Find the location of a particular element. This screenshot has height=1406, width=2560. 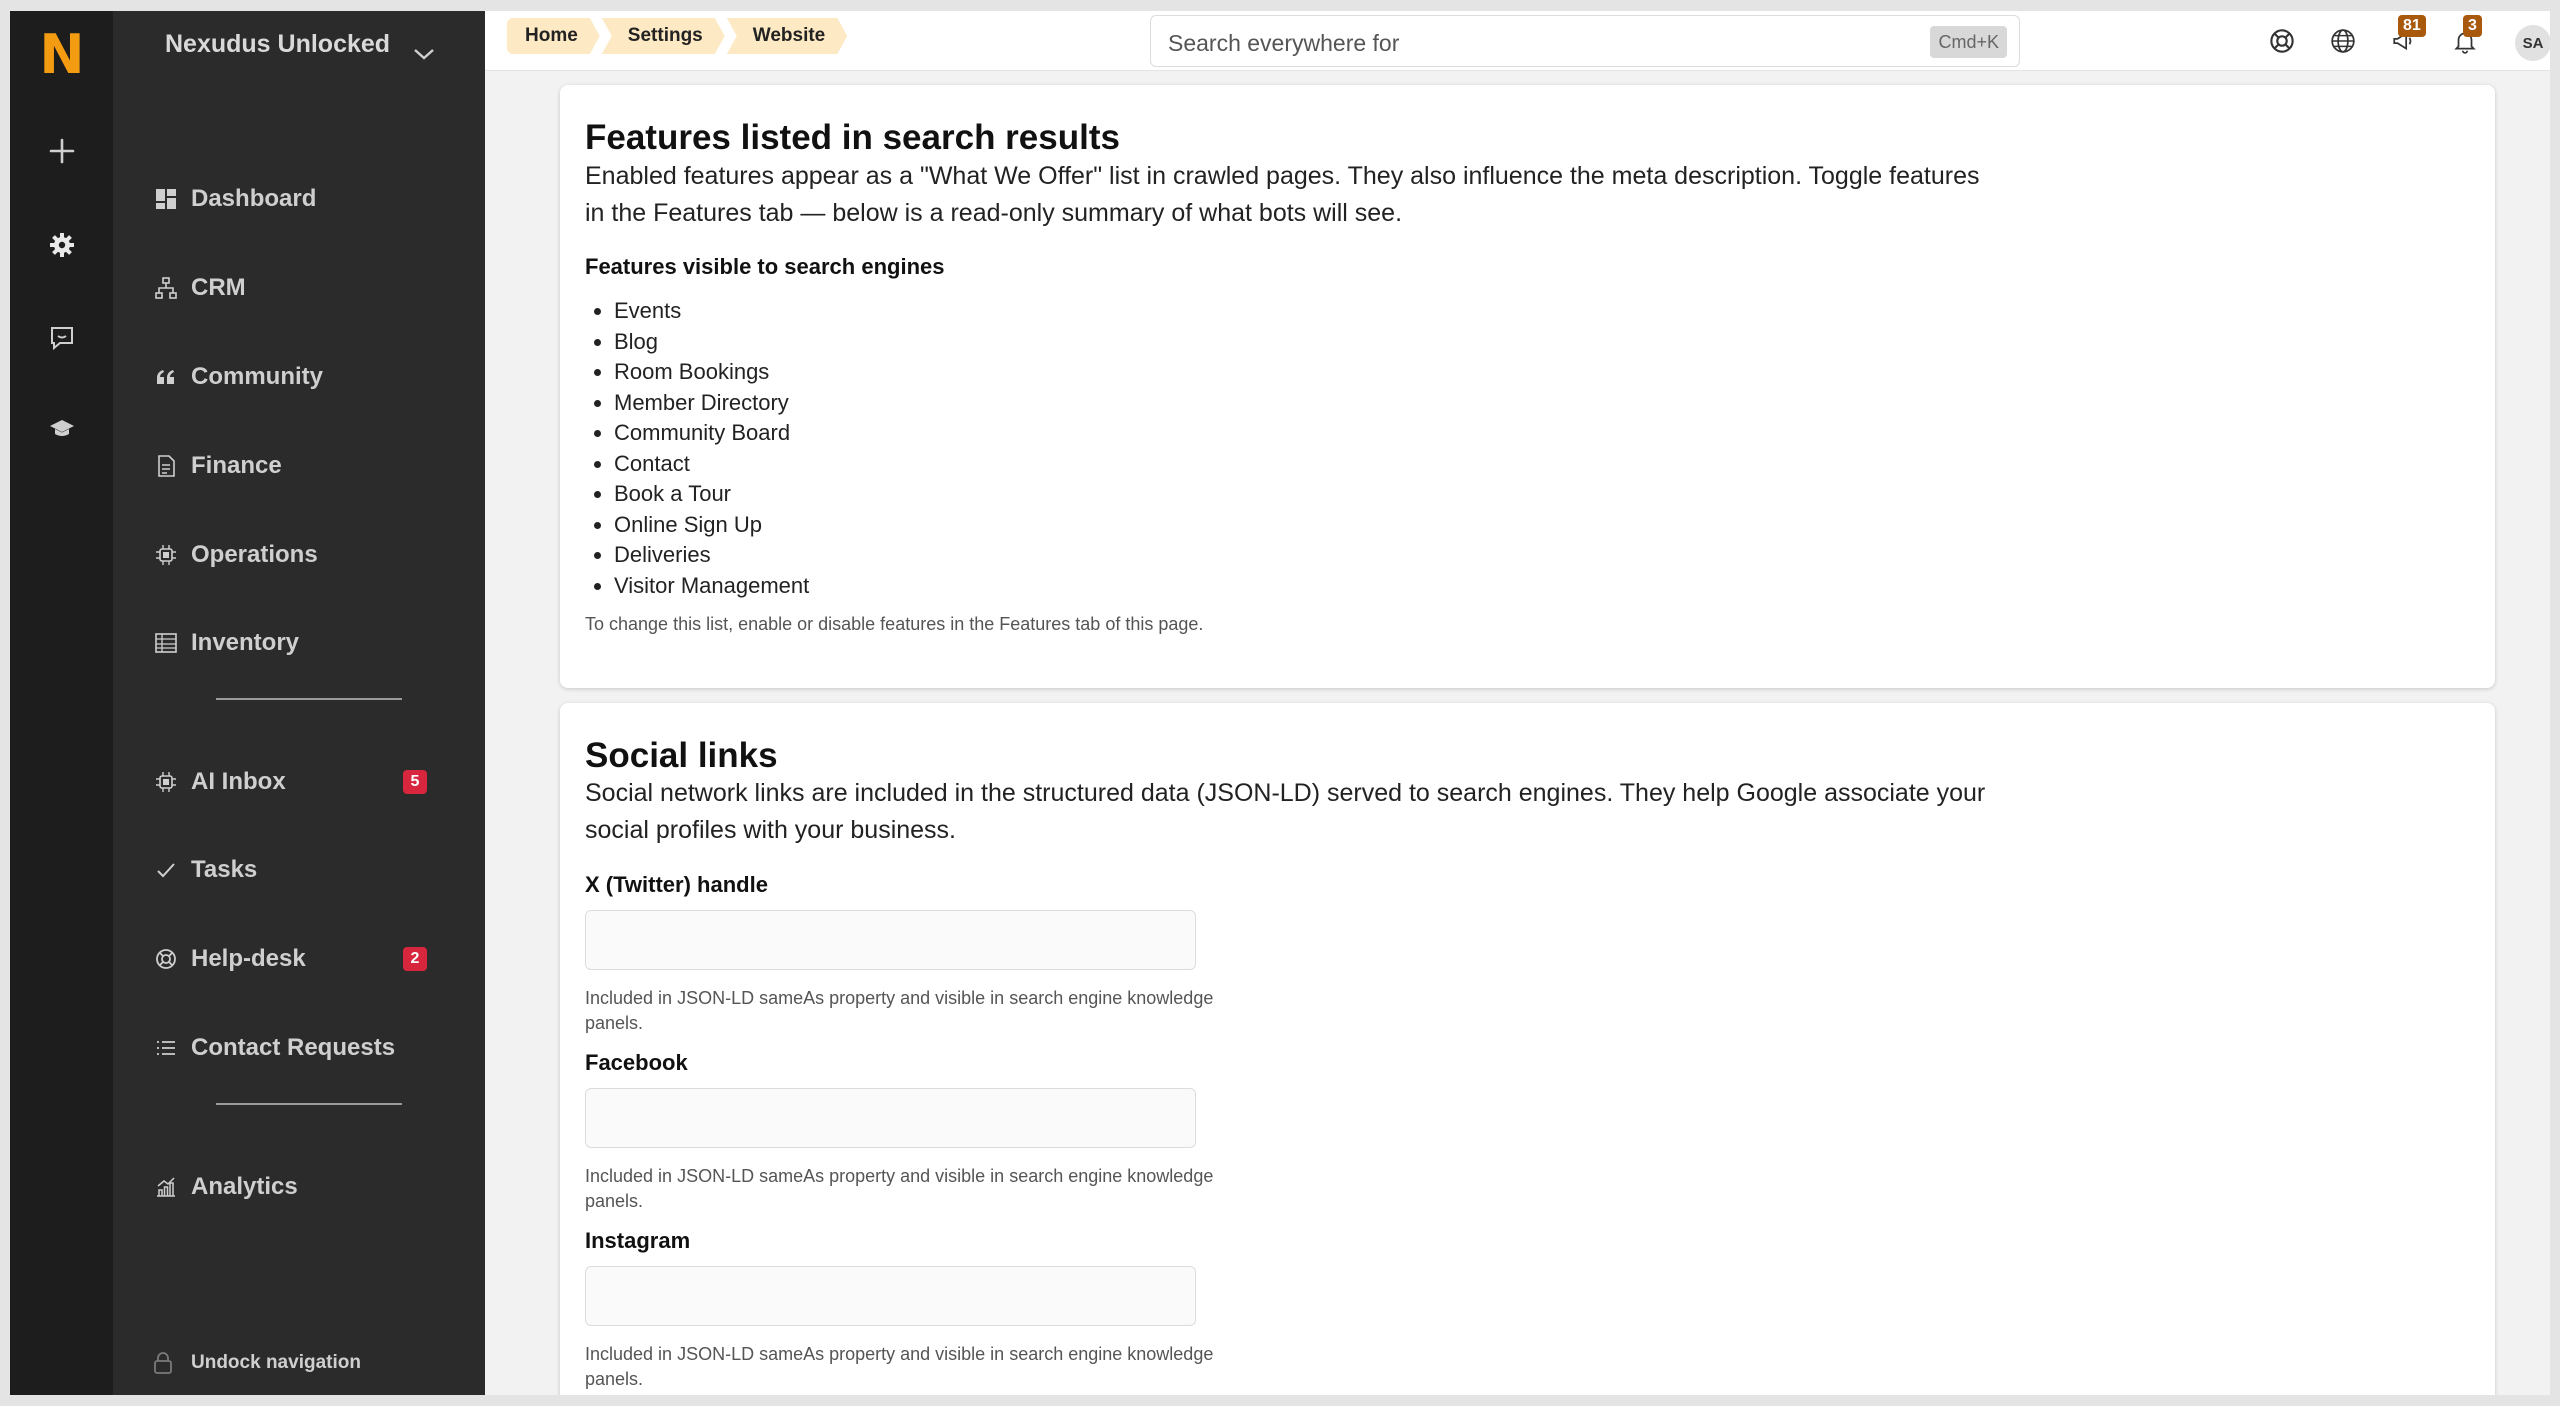

list-item: Visitor Management is located at coordinates (711, 586).